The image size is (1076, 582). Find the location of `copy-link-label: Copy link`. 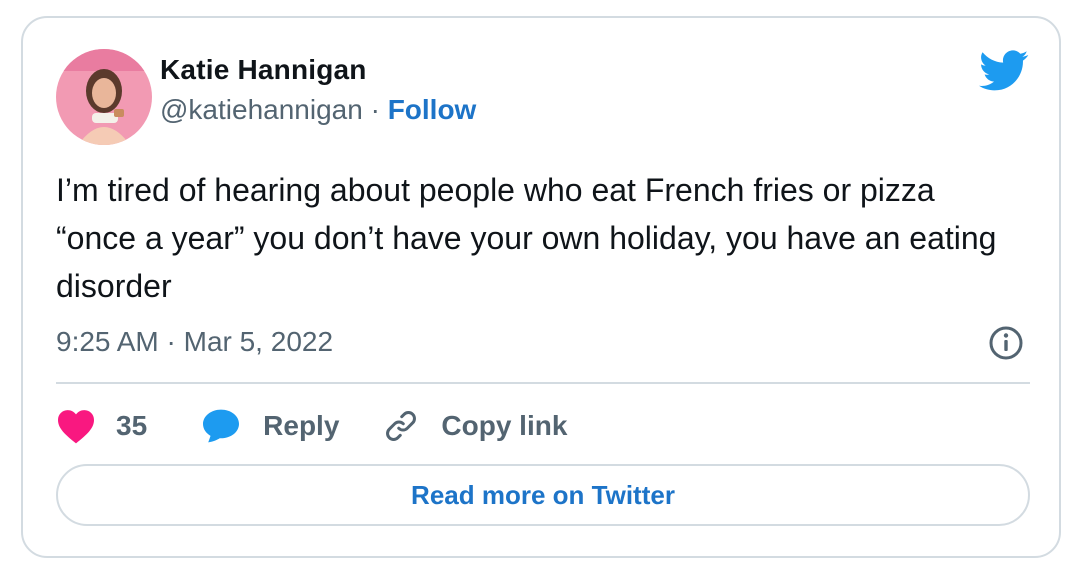

copy-link-label: Copy link is located at coordinates (504, 425).